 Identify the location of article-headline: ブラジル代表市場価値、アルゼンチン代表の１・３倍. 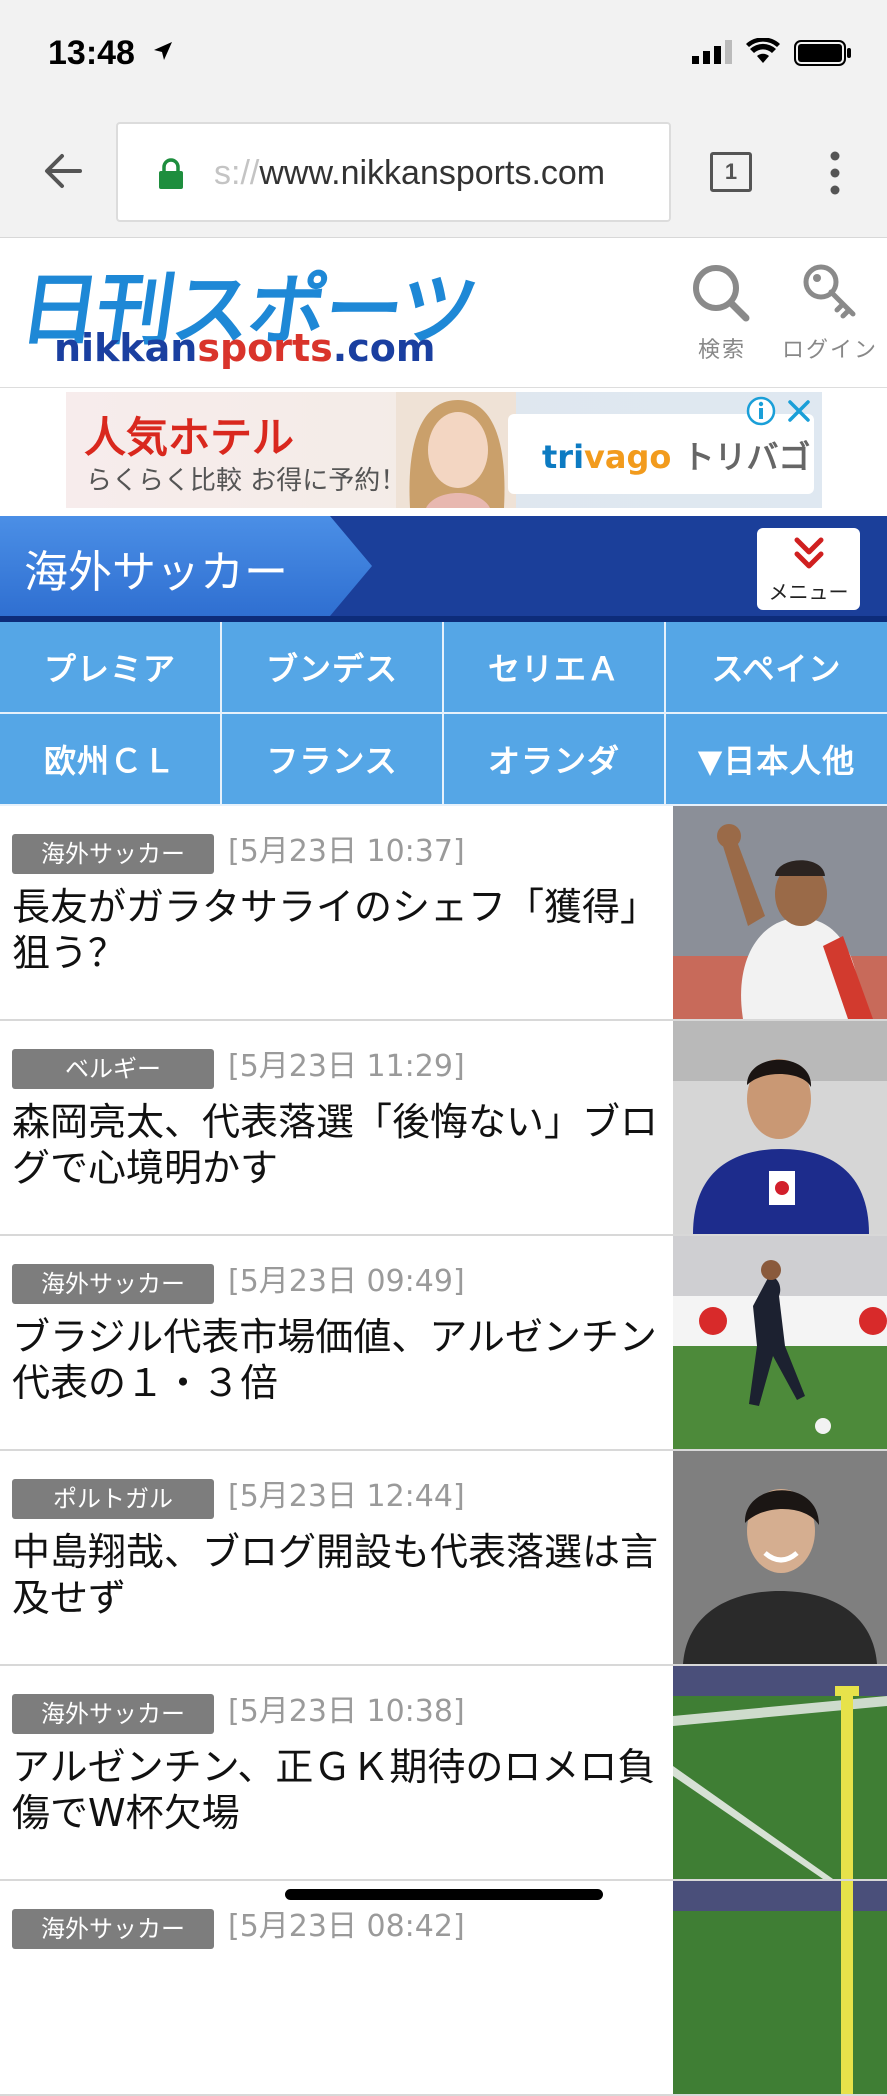
(337, 1360).